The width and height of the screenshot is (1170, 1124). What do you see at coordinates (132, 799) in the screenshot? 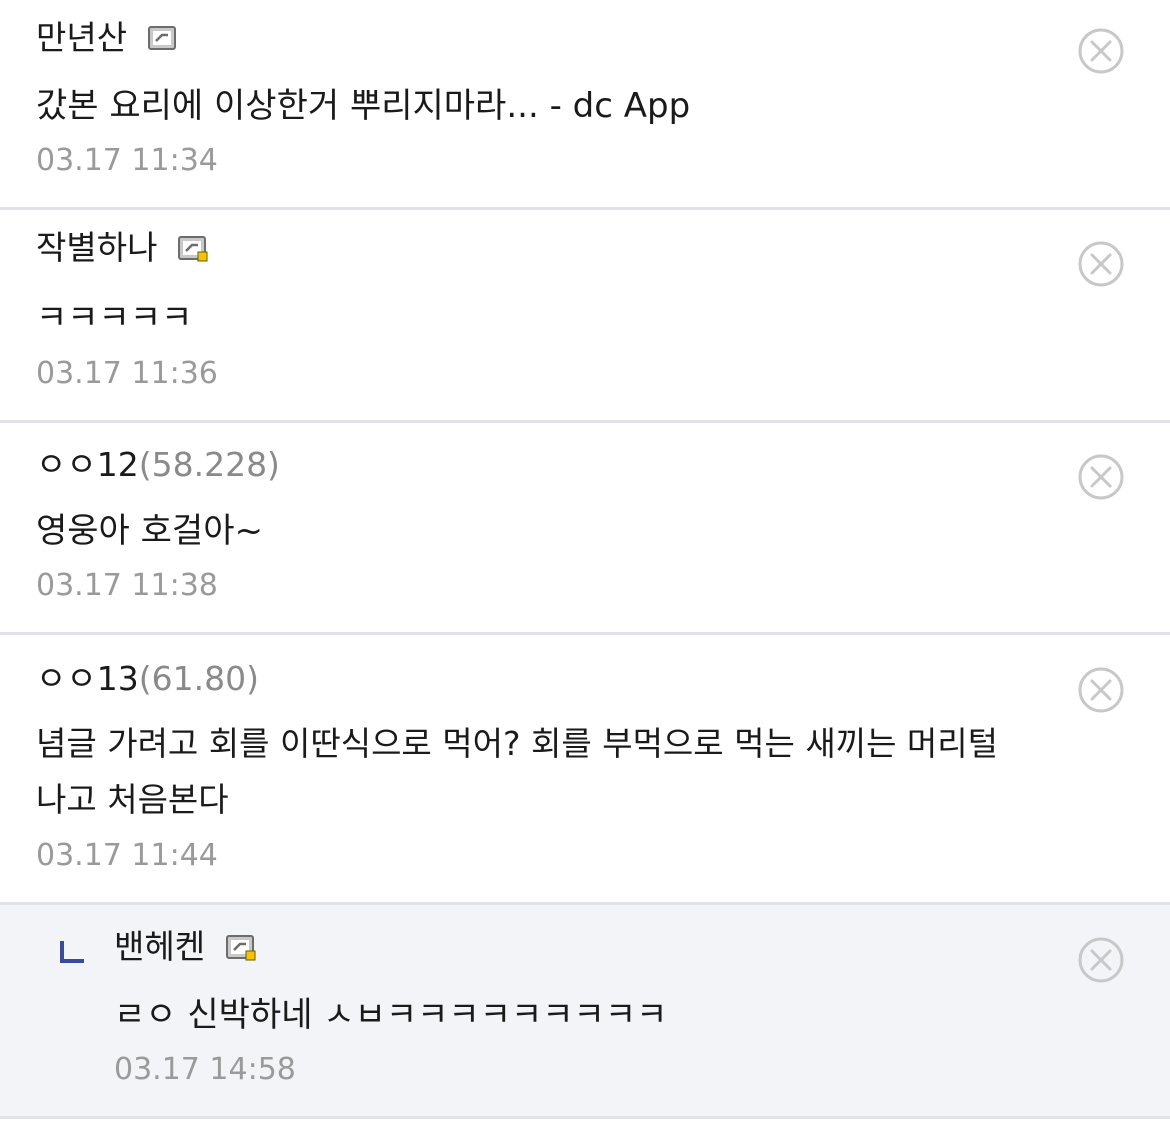
I see `comment-text-line-2: 나고 처음본다` at bounding box center [132, 799].